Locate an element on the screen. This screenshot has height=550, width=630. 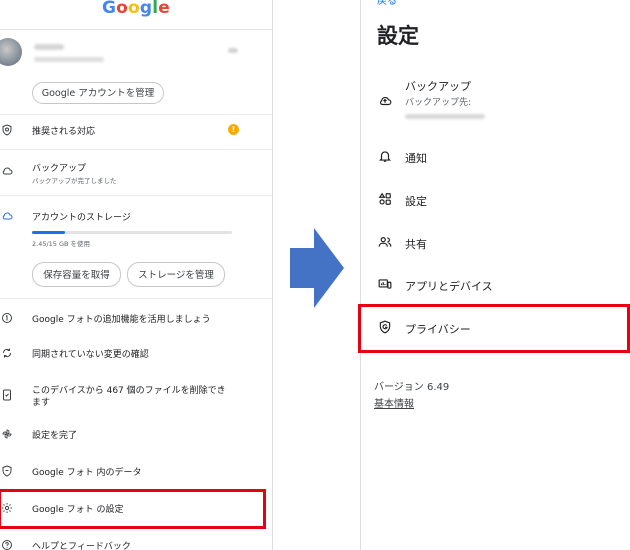
manage-storage-button: ストレージを管理 is located at coordinates (176, 274).